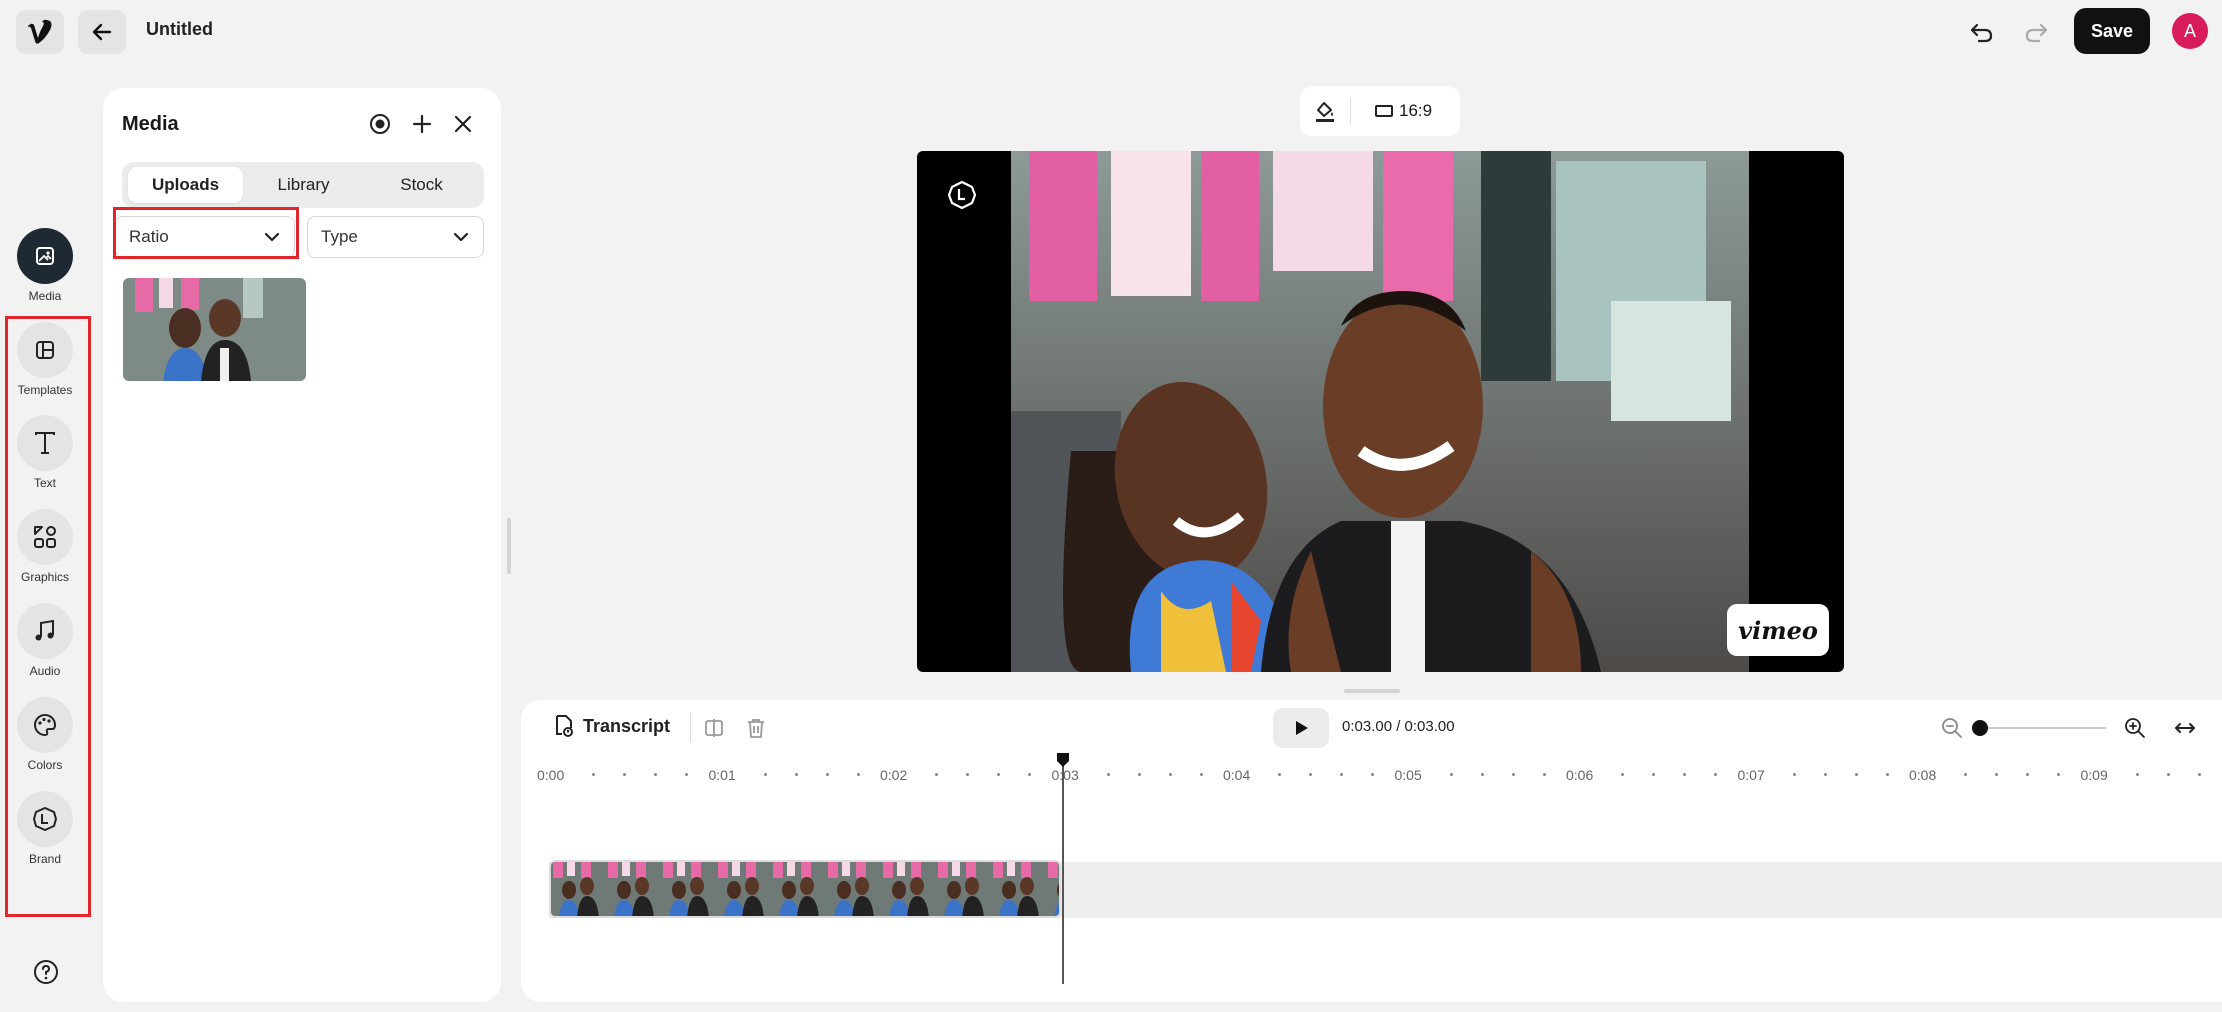 Image resolution: width=2222 pixels, height=1012 pixels. I want to click on media-icon, so click(45, 256).